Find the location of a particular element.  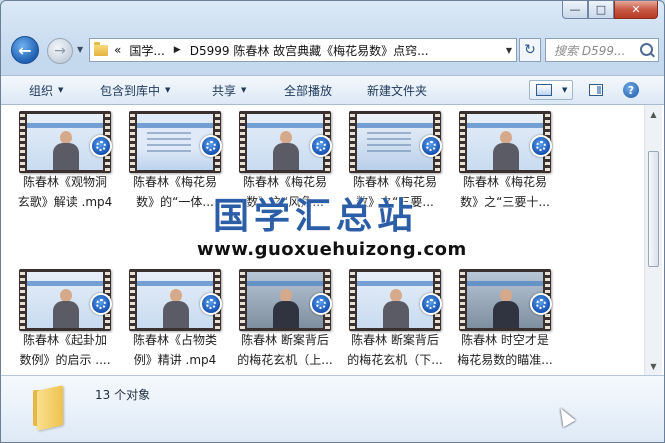

back-button: ← is located at coordinates (25, 50).